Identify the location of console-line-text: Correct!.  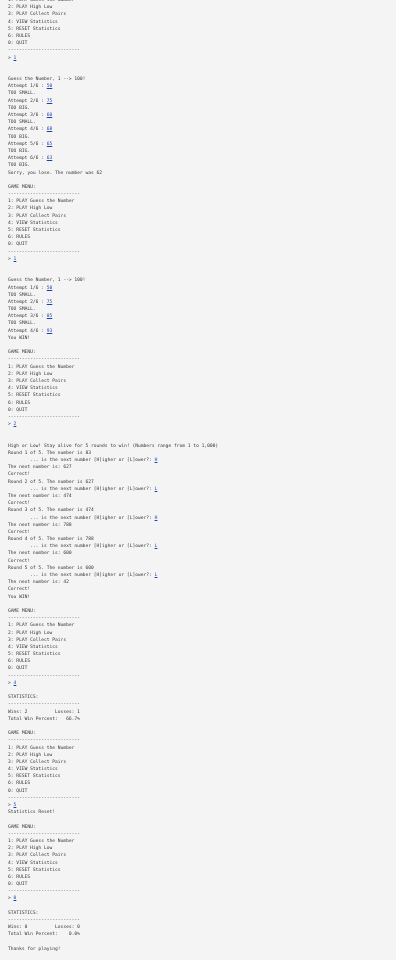
(19, 590).